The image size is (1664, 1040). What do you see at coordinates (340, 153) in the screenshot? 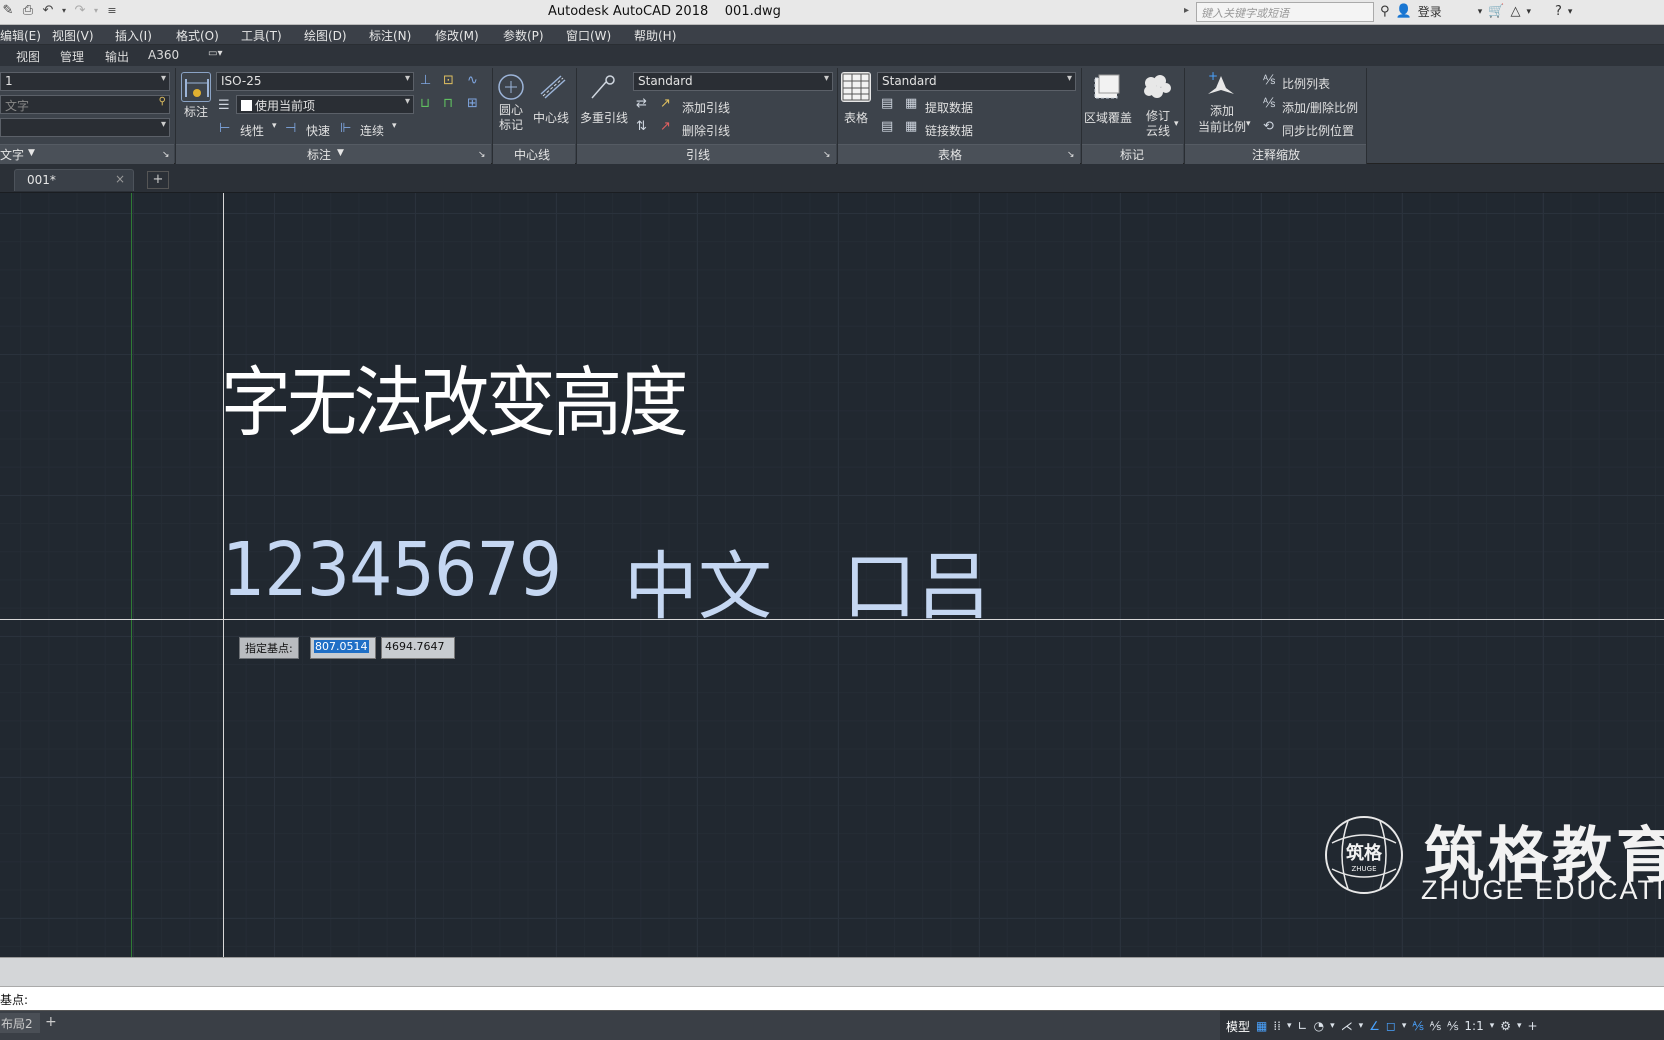
I see `chevron-down-icon: ▼` at bounding box center [340, 153].